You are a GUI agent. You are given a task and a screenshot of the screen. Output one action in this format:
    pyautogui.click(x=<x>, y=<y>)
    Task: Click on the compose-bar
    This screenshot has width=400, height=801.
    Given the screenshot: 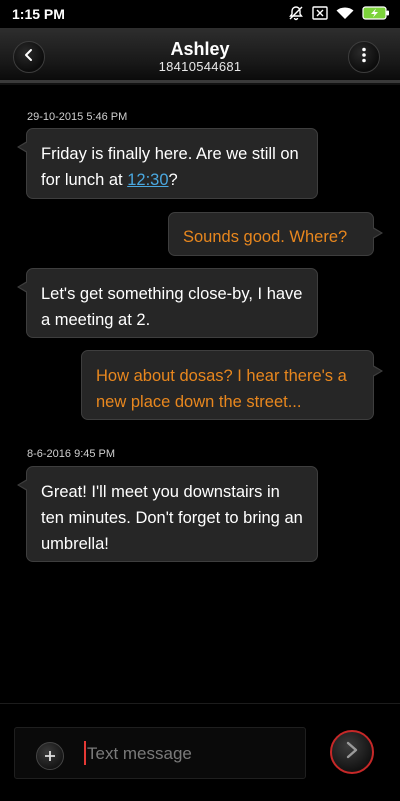 What is the action you would take?
    pyautogui.click(x=200, y=752)
    